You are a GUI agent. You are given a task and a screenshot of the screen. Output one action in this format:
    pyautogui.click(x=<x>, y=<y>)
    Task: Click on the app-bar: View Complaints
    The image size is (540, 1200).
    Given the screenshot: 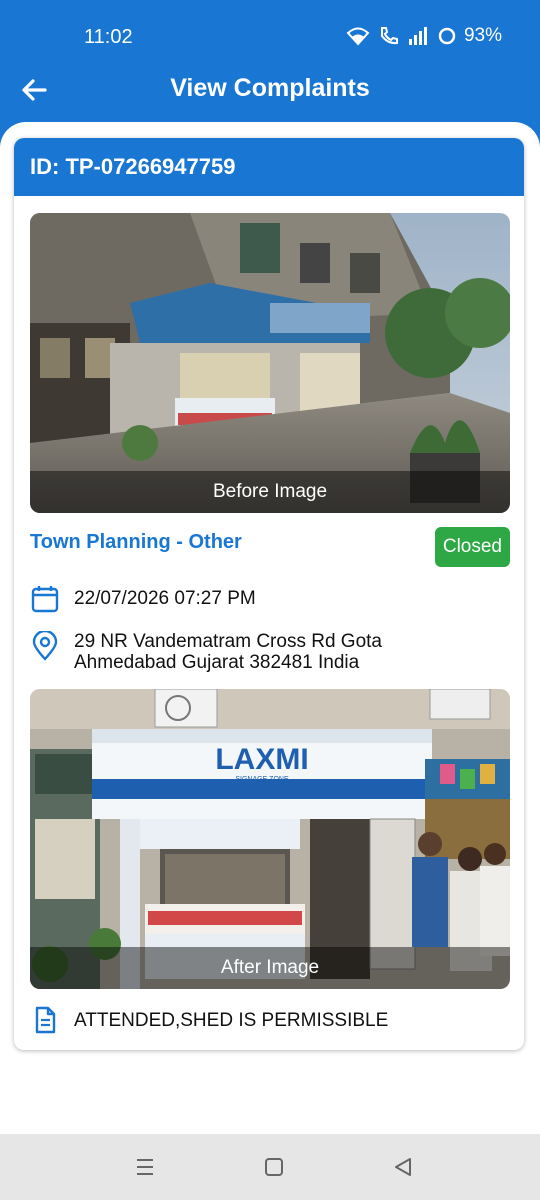 What is the action you would take?
    pyautogui.click(x=270, y=90)
    